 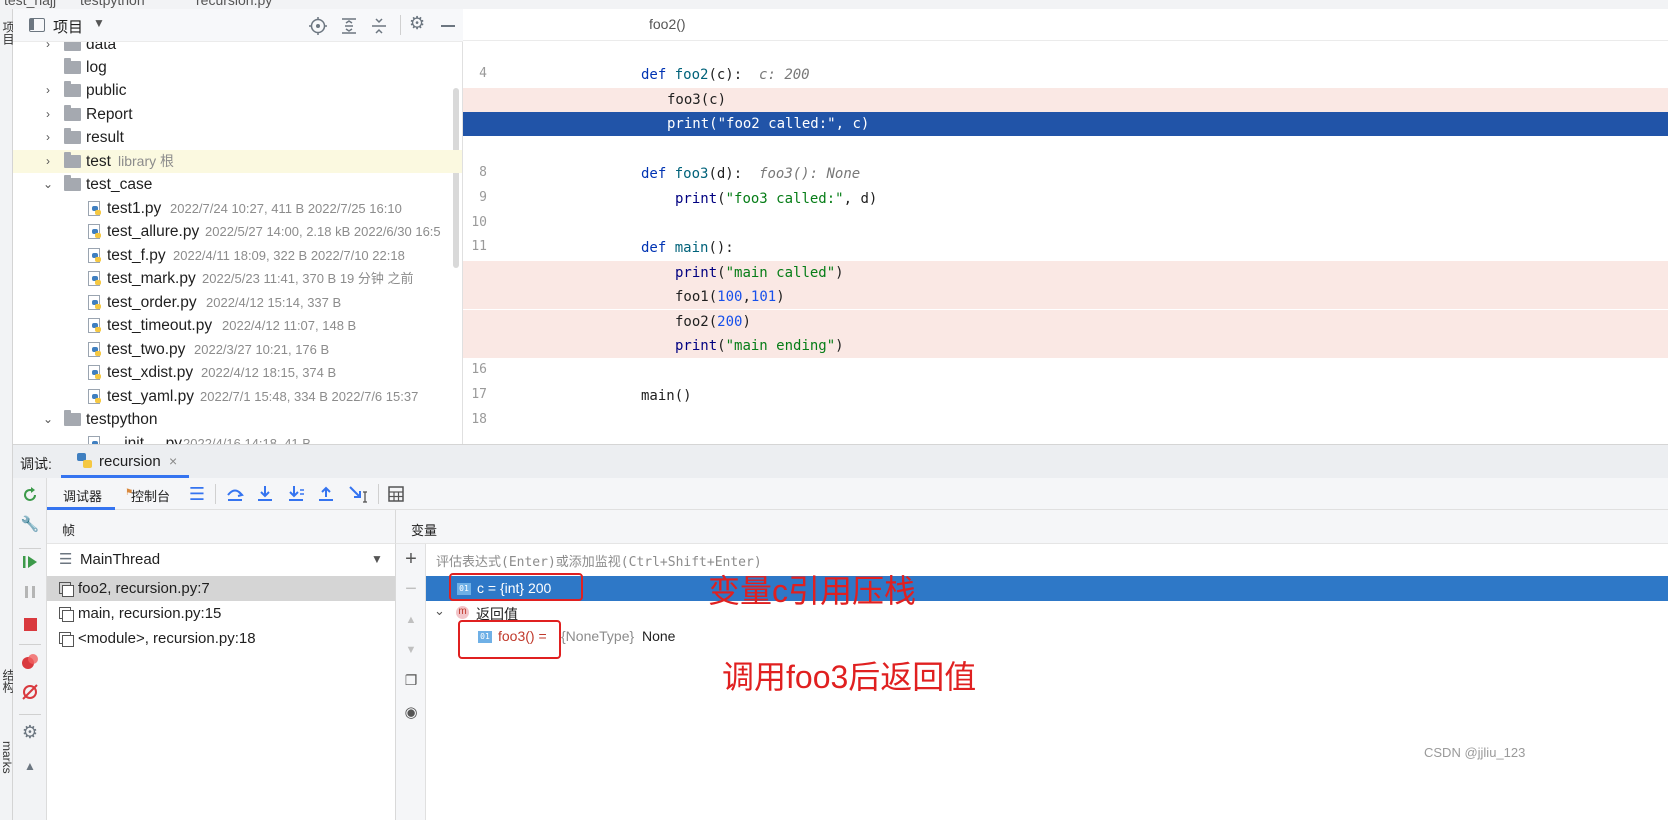 What do you see at coordinates (1065, 208) in the screenshot?
I see `code-line: 10 print("foo3 called:", d)` at bounding box center [1065, 208].